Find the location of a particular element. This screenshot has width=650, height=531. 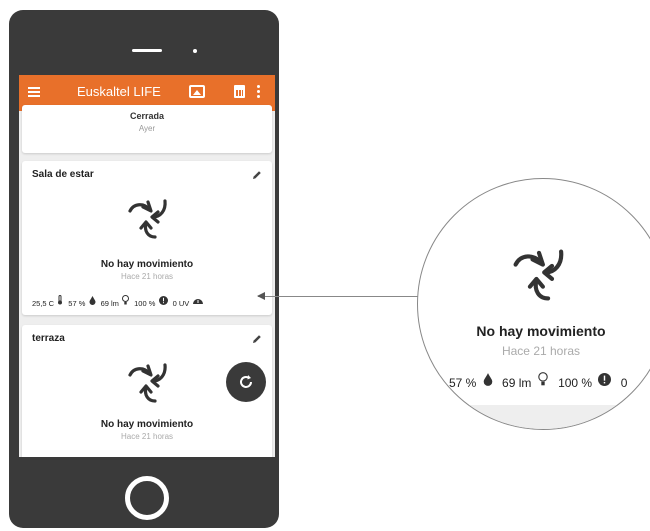

door-time: Ayer is located at coordinates (147, 128).